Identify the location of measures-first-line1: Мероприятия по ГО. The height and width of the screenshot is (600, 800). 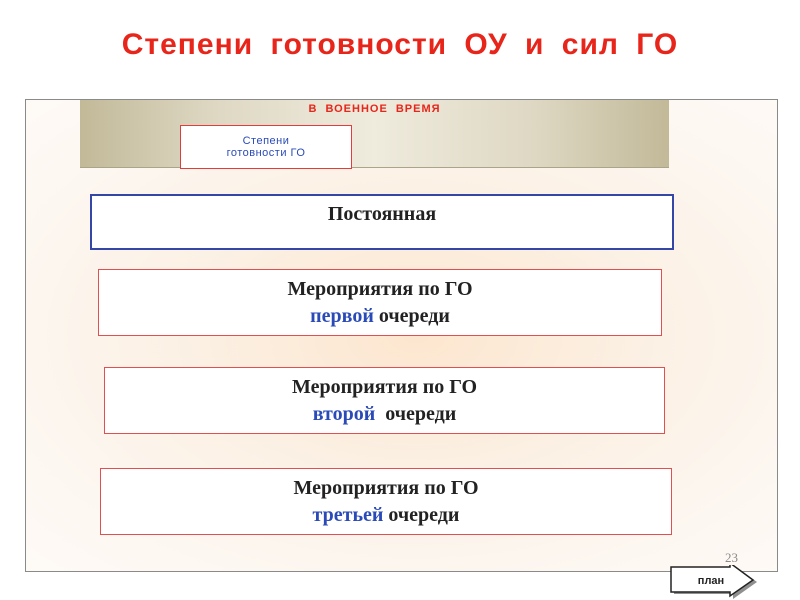
(380, 288).